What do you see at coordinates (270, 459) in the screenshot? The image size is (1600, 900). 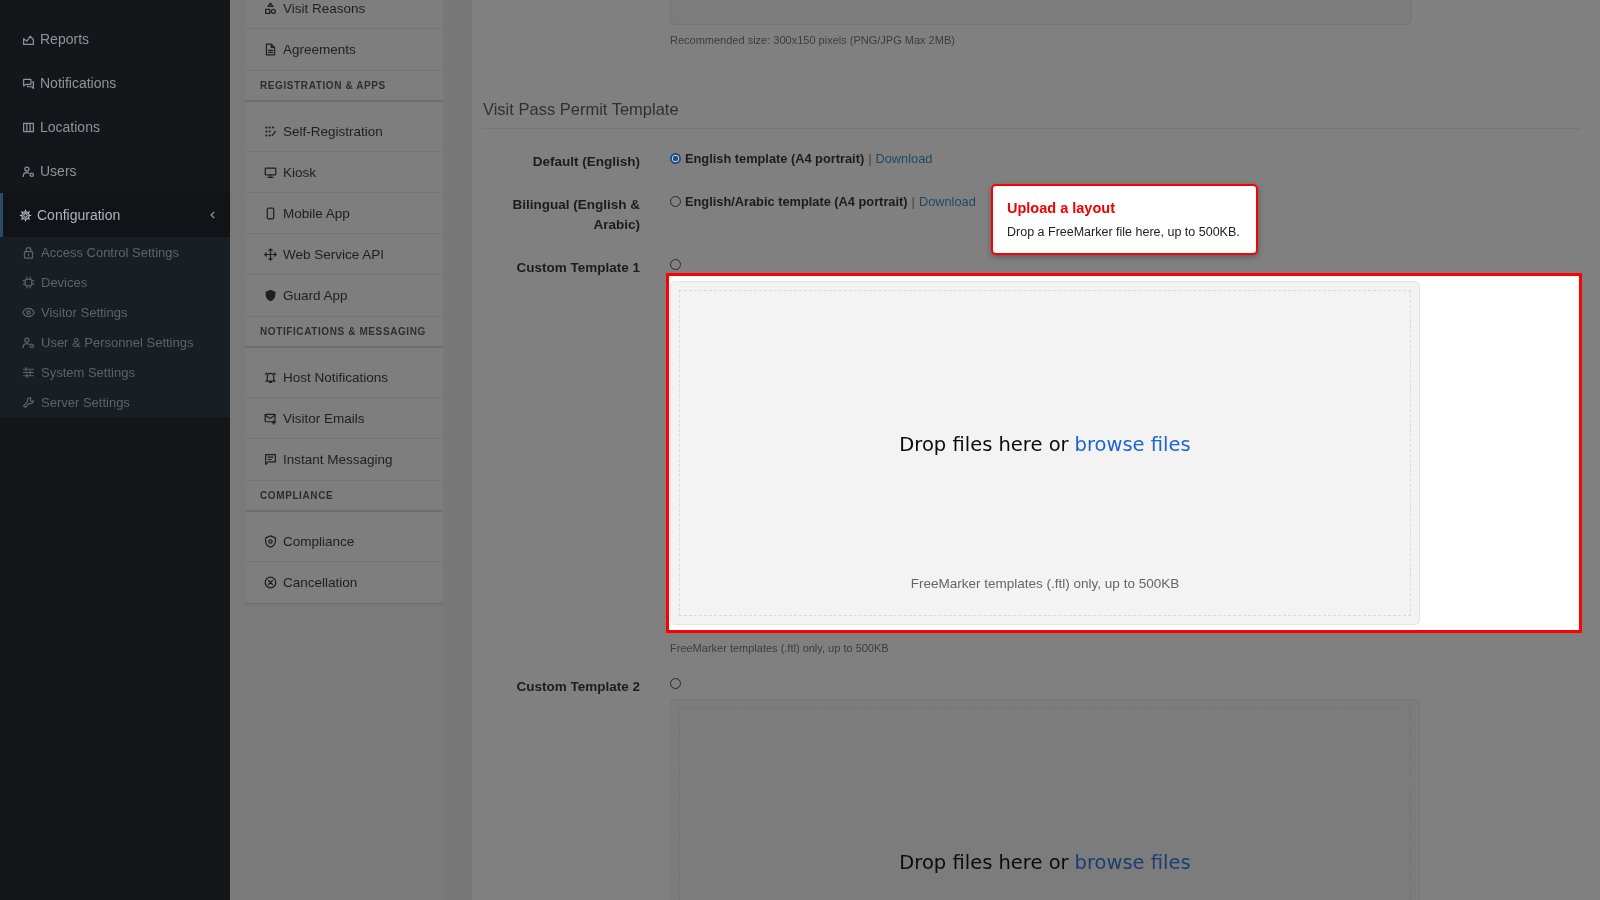 I see `message-icon` at bounding box center [270, 459].